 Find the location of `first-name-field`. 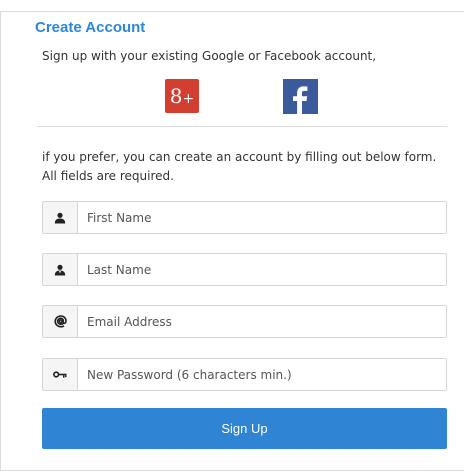

first-name-field is located at coordinates (244, 217).